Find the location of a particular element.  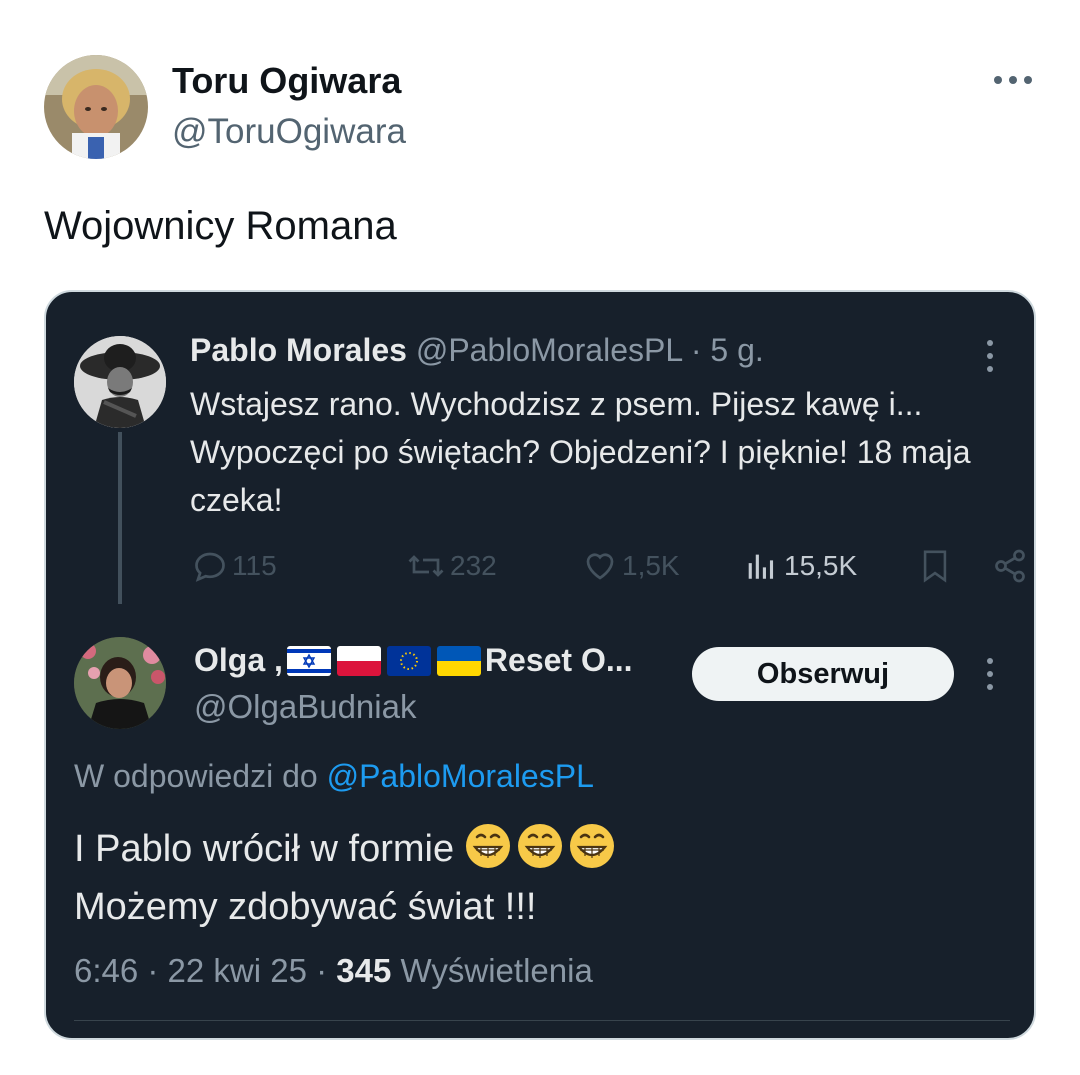

like-count: 1,5K is located at coordinates (651, 565).